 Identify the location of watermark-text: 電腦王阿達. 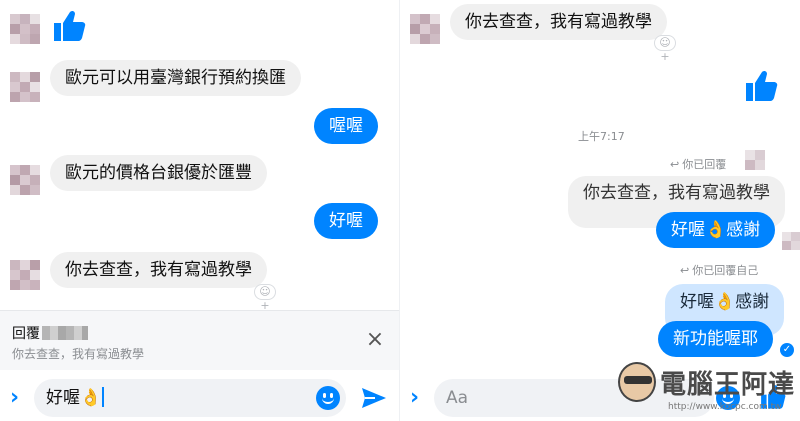
(728, 385).